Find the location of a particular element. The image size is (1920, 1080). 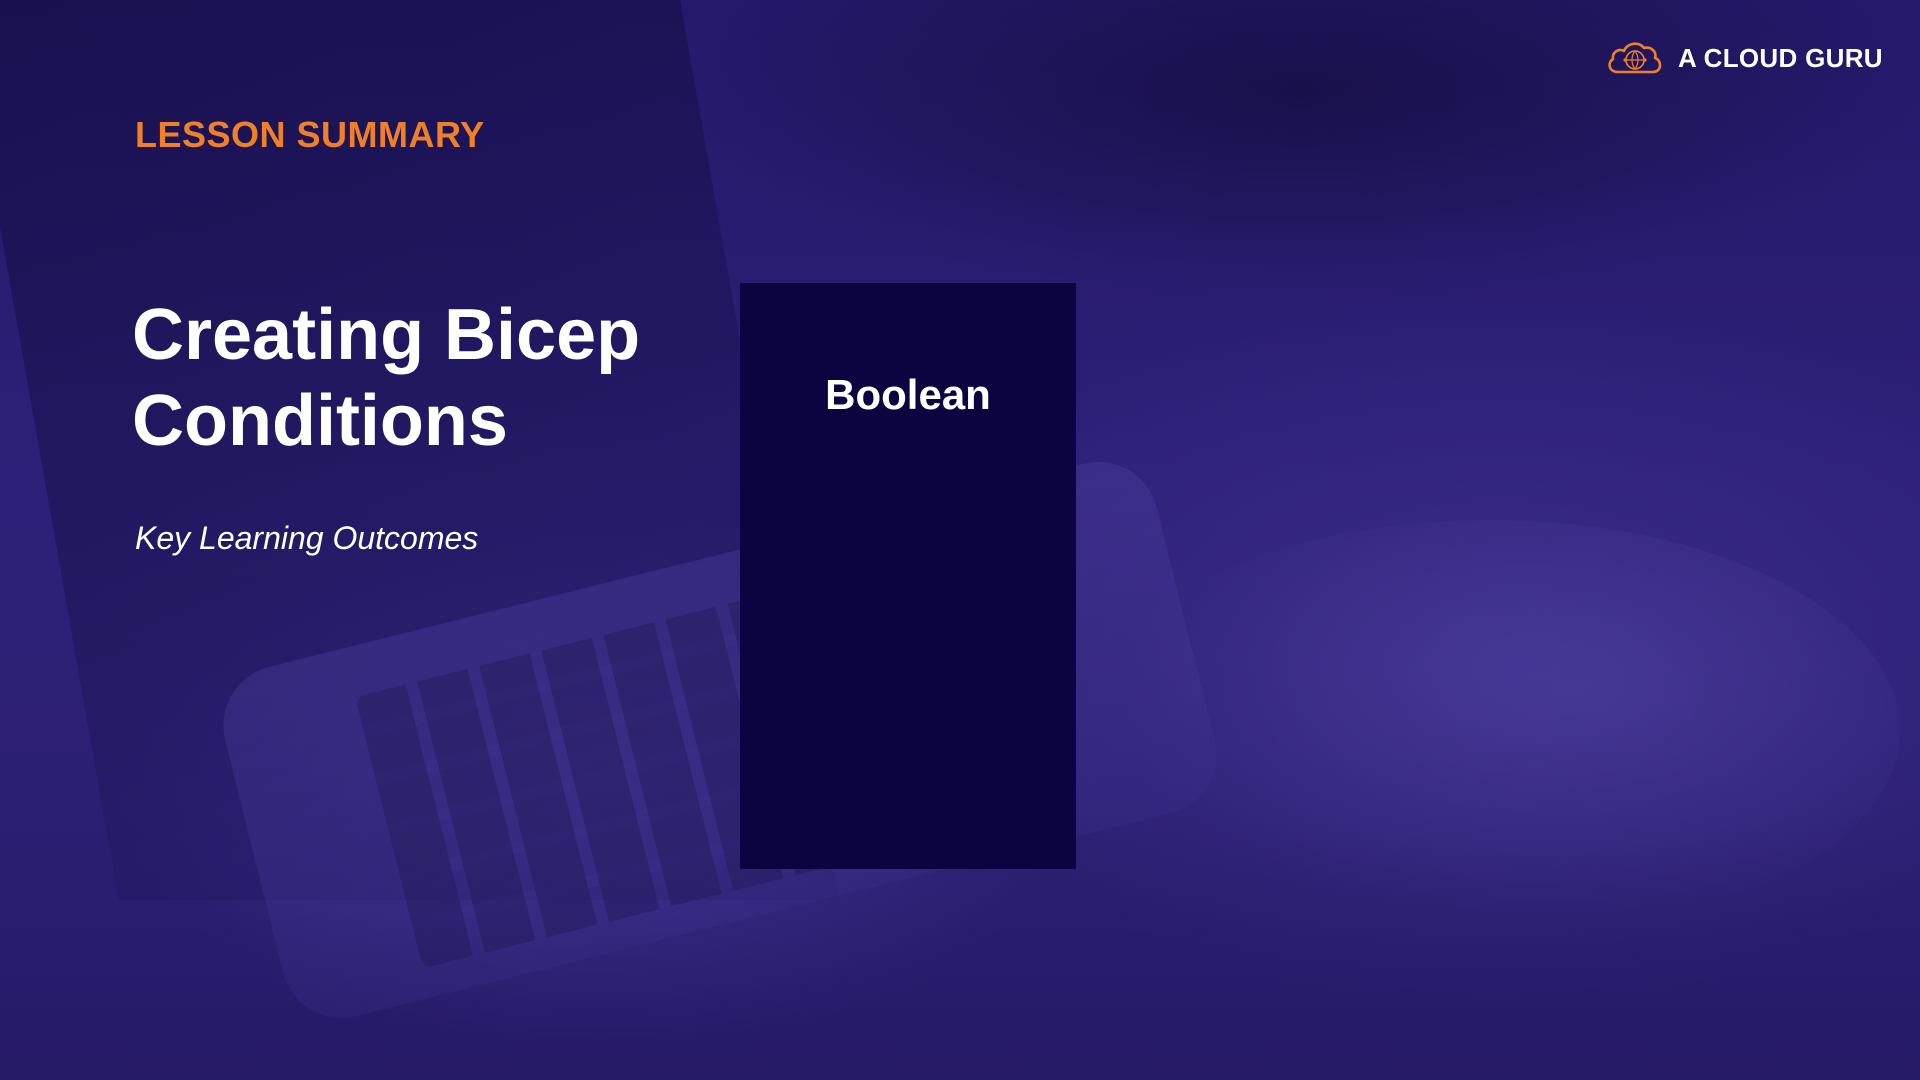

cloud-logo-icon is located at coordinates (1635, 58).